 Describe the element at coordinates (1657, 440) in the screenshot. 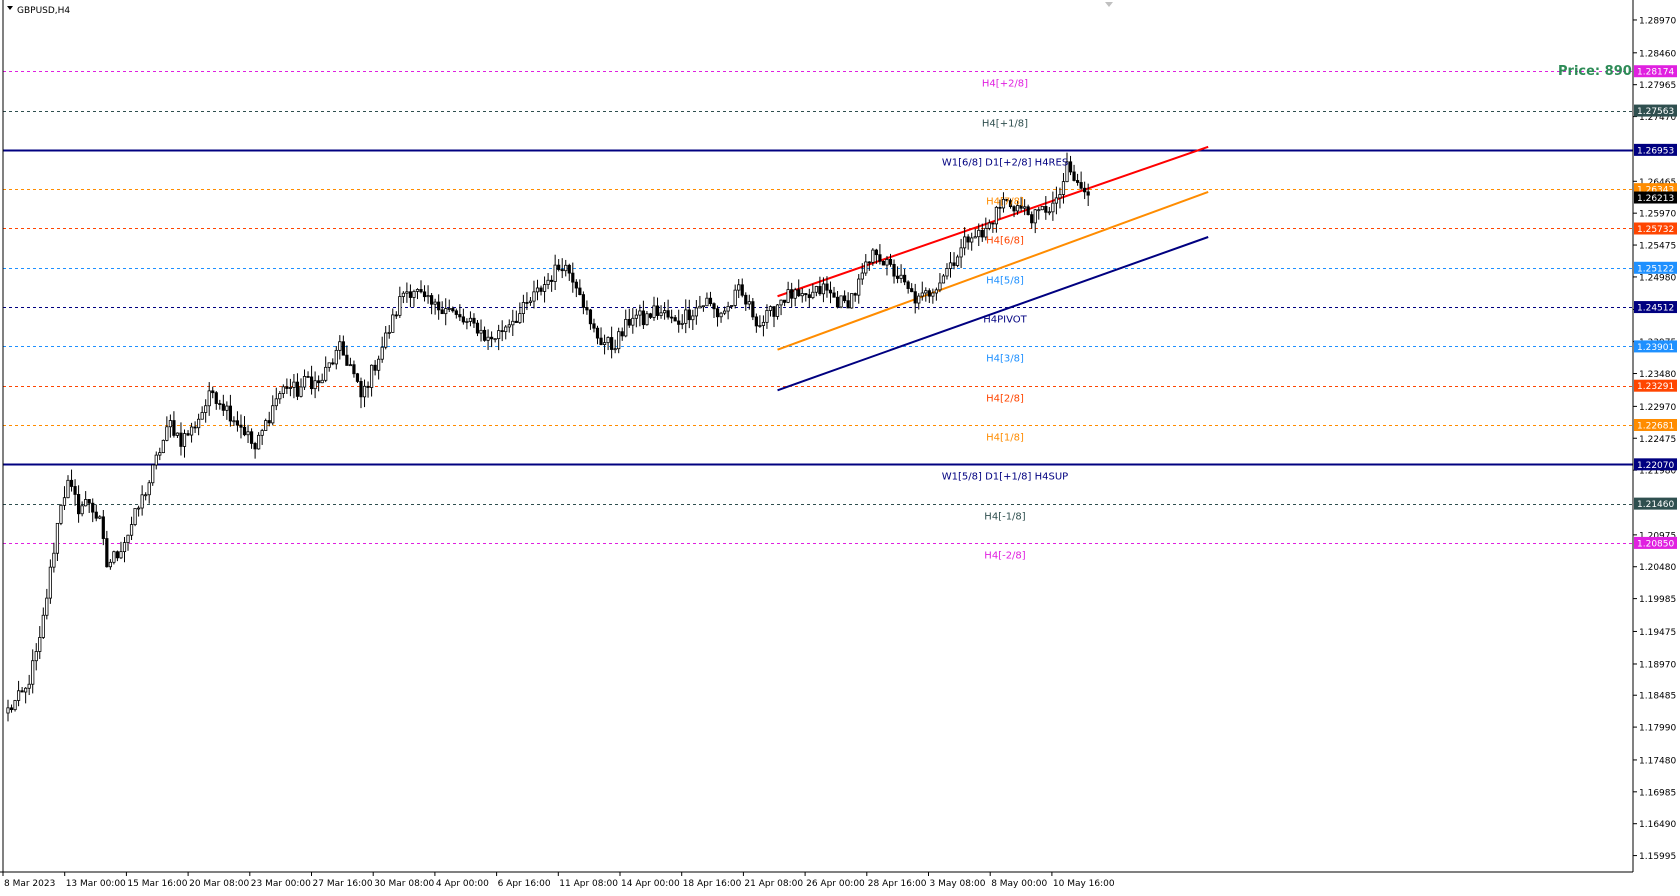

I see `y-tick-label-12: 1.22475` at that location.